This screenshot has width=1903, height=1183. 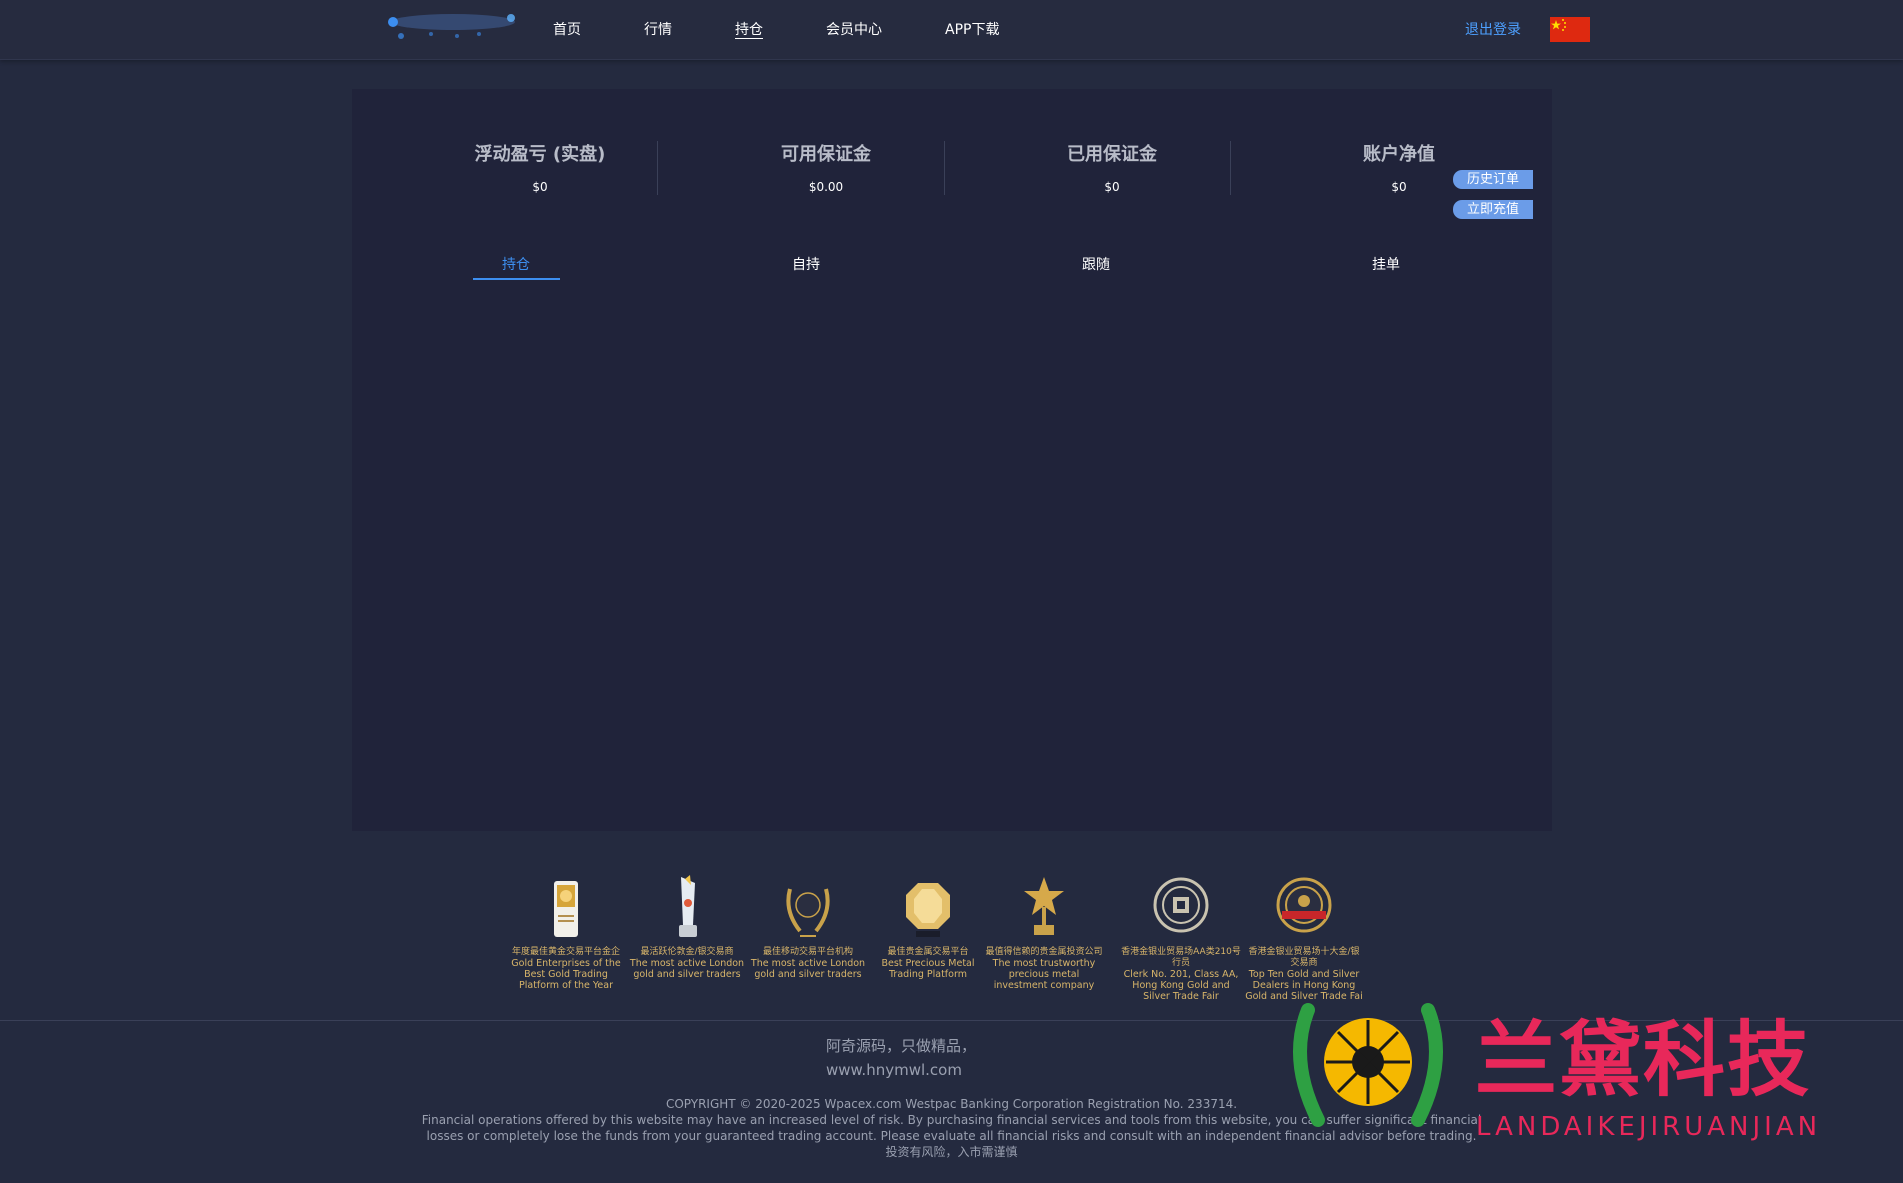 What do you see at coordinates (566, 909) in the screenshot?
I see `gold-plaque-award-icon` at bounding box center [566, 909].